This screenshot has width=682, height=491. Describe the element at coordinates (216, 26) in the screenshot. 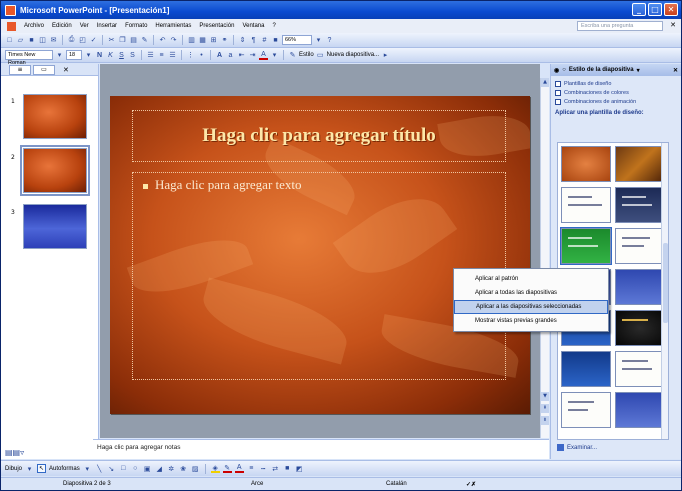

I see `menu-presentacion: Presentación` at that location.